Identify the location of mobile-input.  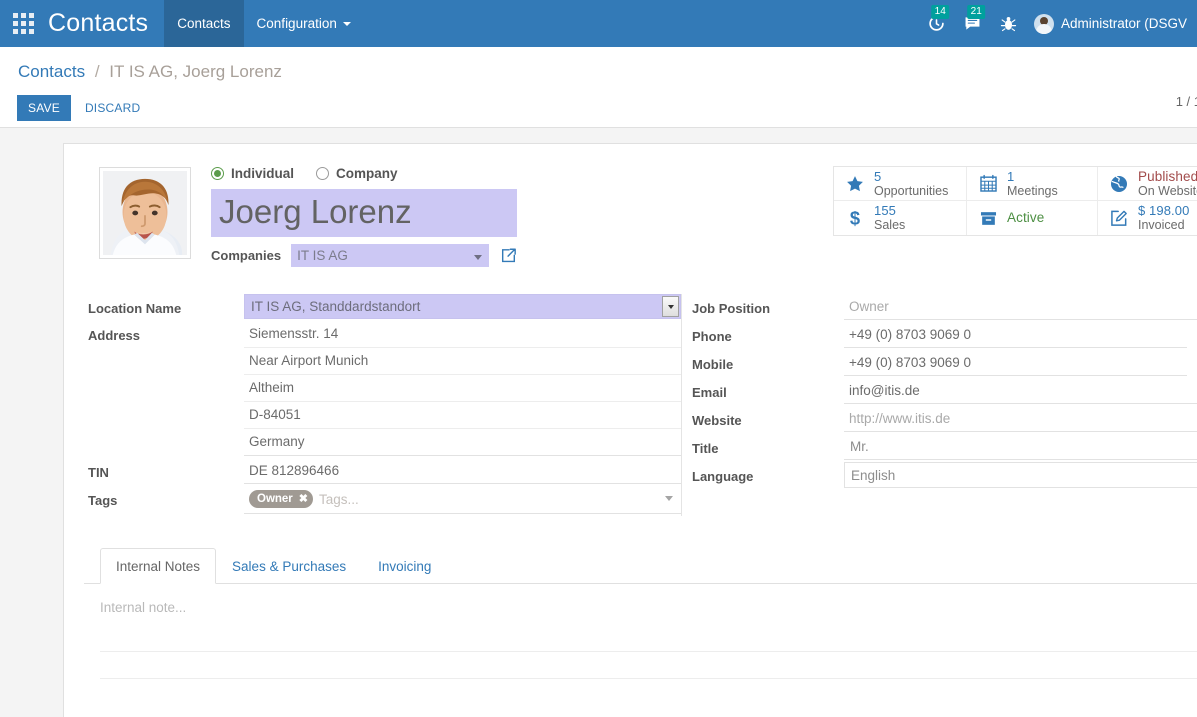
(1015, 363).